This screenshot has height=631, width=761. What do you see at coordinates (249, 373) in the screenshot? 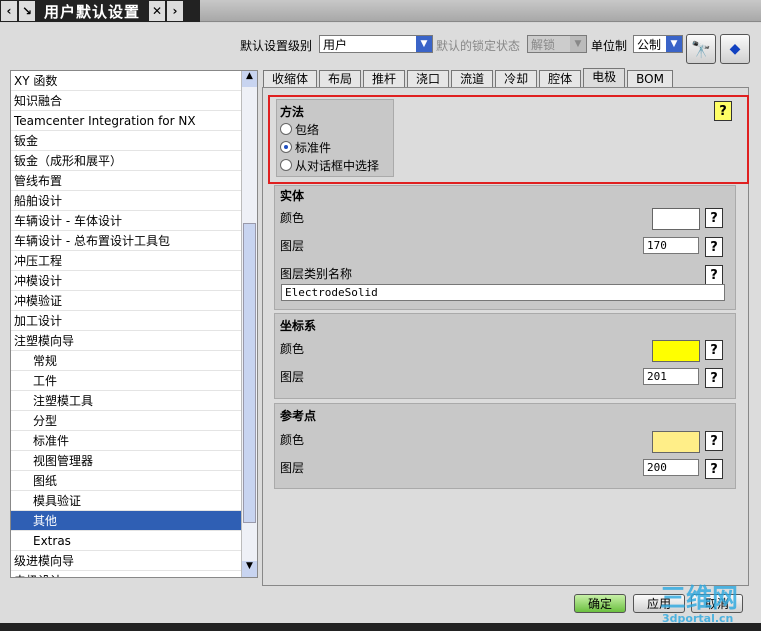
I see `scroll-thumb` at bounding box center [249, 373].